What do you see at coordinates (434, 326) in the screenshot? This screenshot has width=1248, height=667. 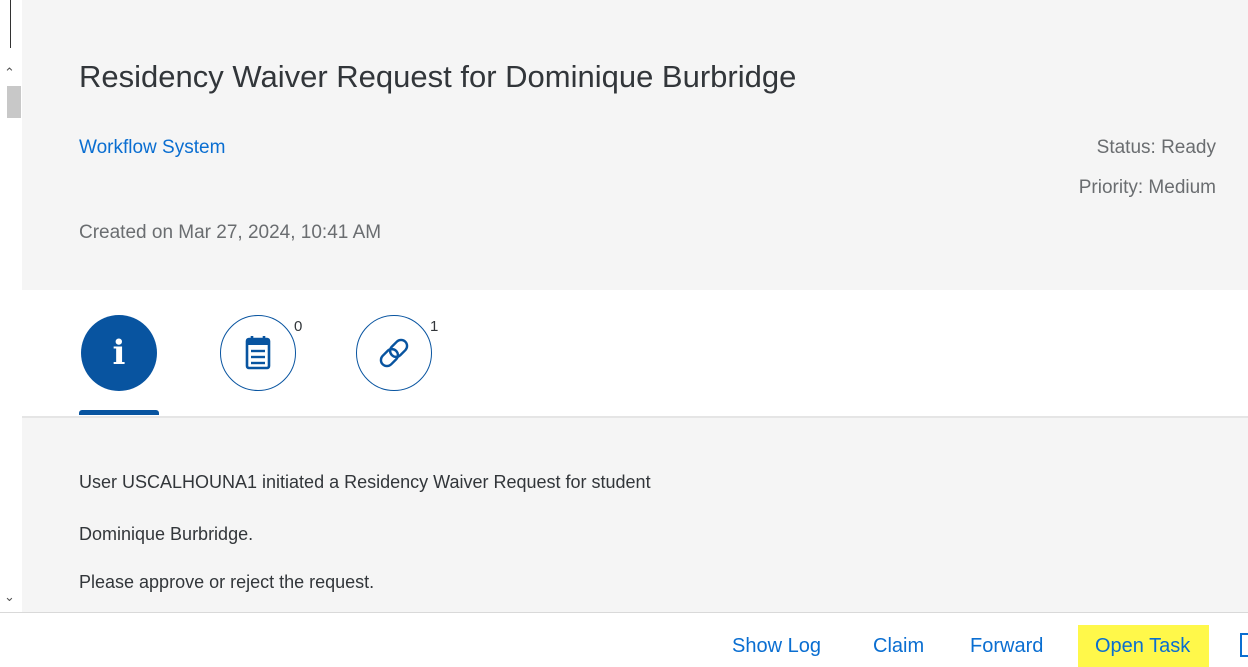 I see `attachments-count-badge: 1` at bounding box center [434, 326].